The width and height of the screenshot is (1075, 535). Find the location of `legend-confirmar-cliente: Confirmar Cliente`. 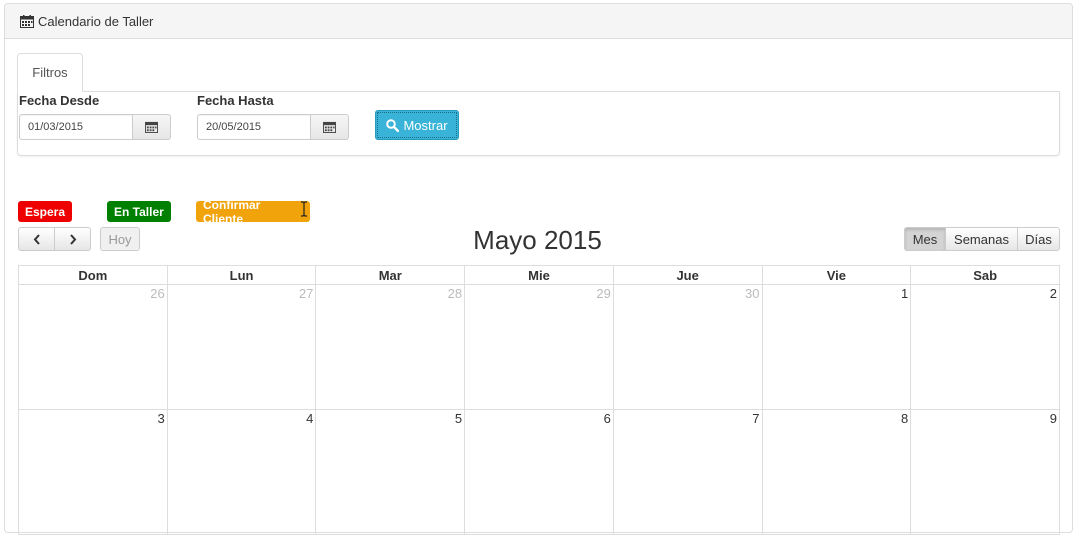

legend-confirmar-cliente: Confirmar Cliente is located at coordinates (253, 212).